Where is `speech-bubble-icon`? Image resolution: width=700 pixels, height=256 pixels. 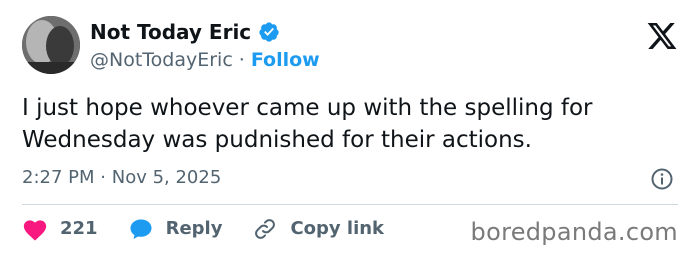 speech-bubble-icon is located at coordinates (141, 229).